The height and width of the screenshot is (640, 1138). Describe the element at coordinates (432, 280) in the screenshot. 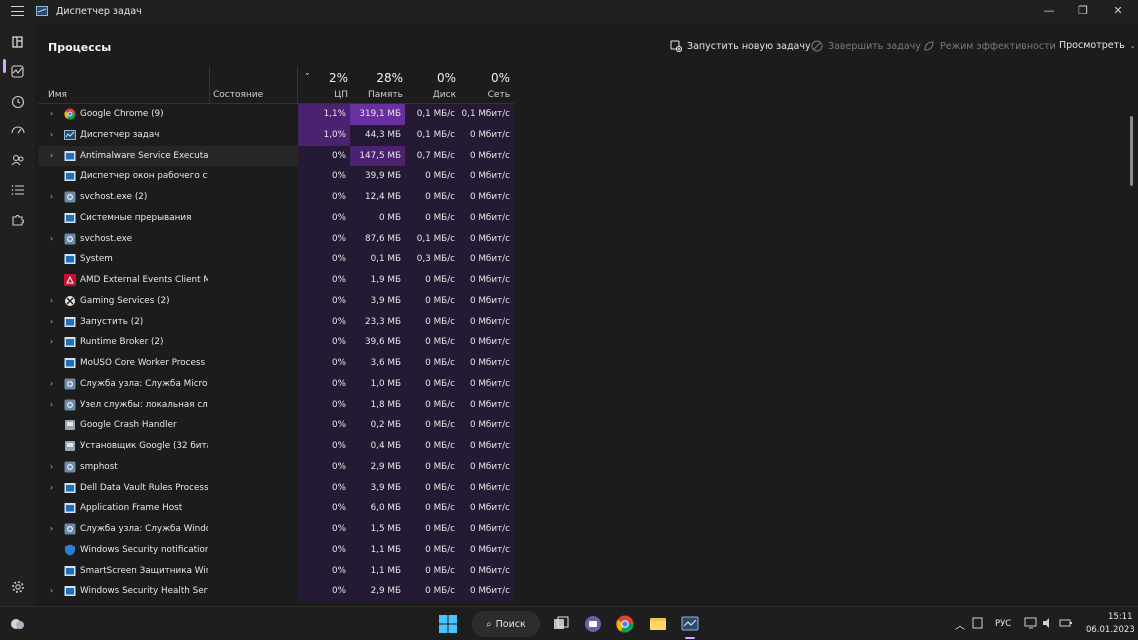

I see `disk-cell: 0 МБ/с` at that location.